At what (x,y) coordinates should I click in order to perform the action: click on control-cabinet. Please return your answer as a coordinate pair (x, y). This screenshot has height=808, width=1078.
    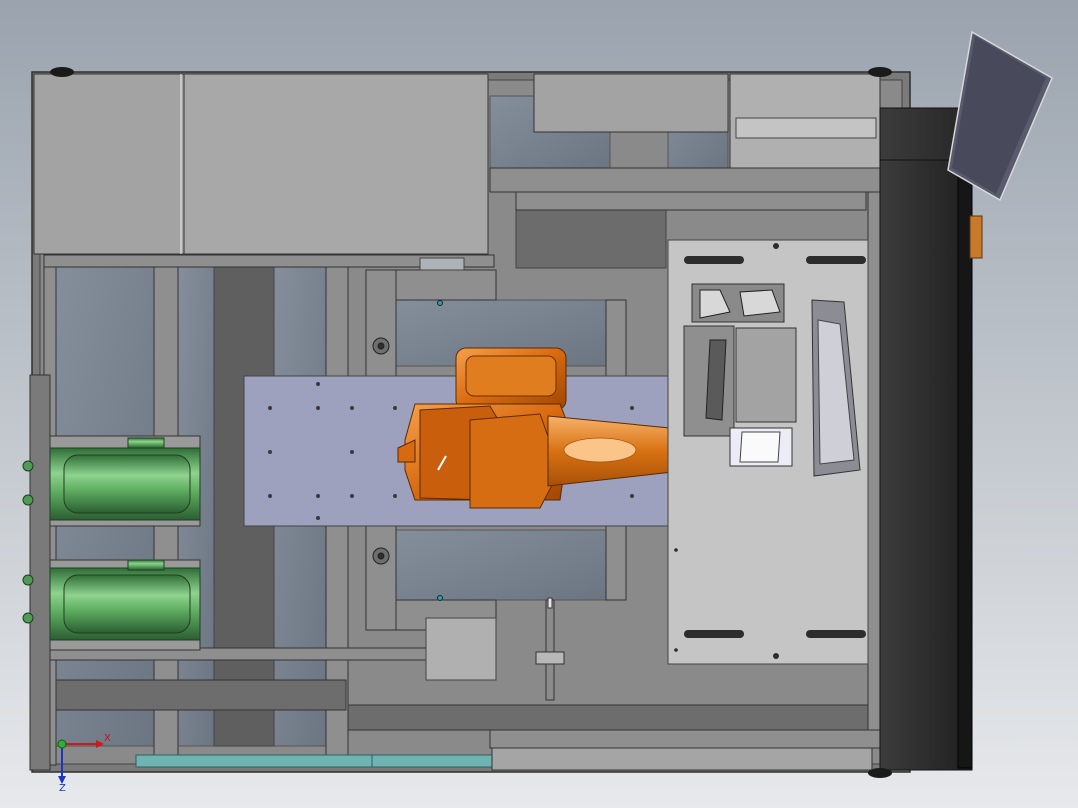
    Looking at the image, I should click on (940, 439).